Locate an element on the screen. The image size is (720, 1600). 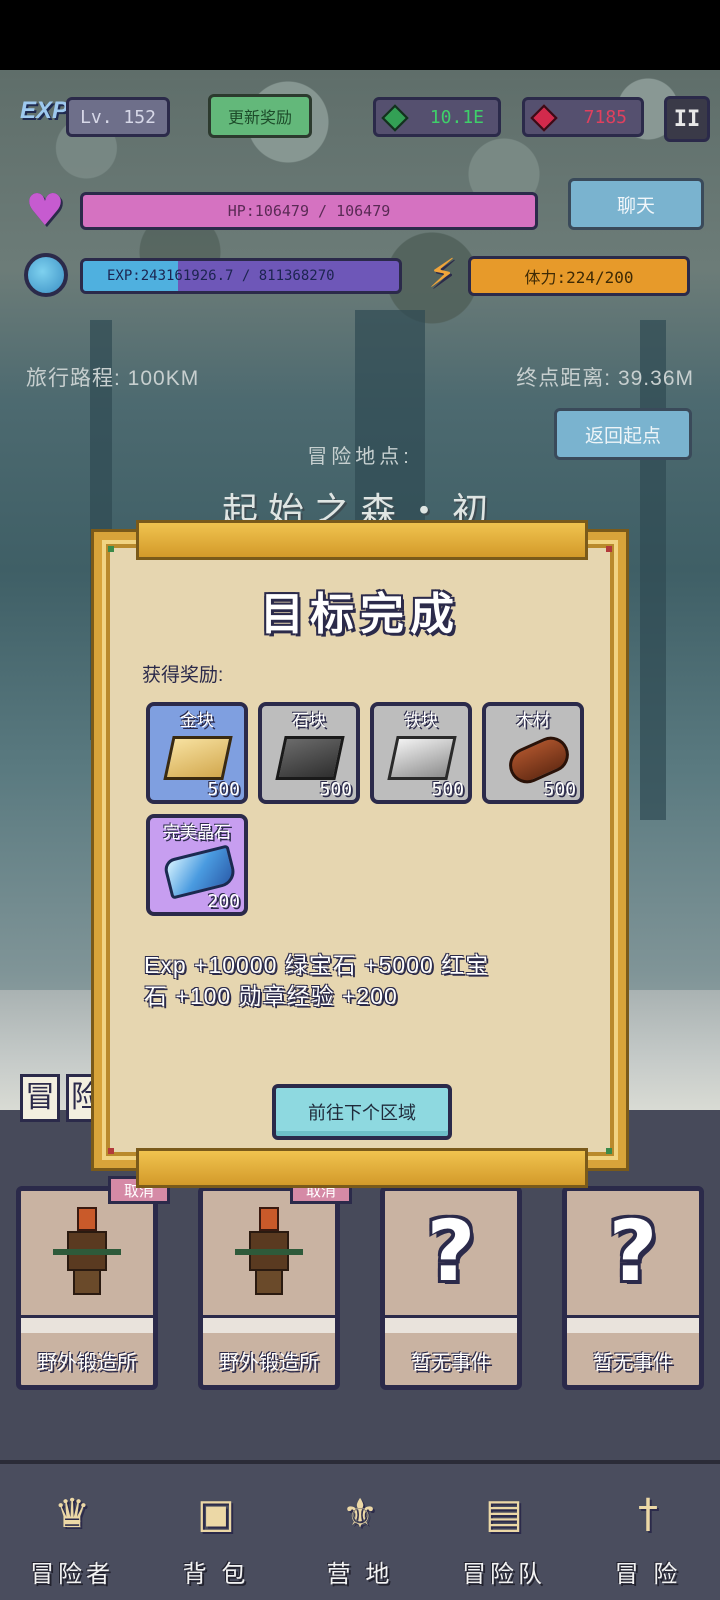
nav-label: 营 地 is located at coordinates (360, 1574).